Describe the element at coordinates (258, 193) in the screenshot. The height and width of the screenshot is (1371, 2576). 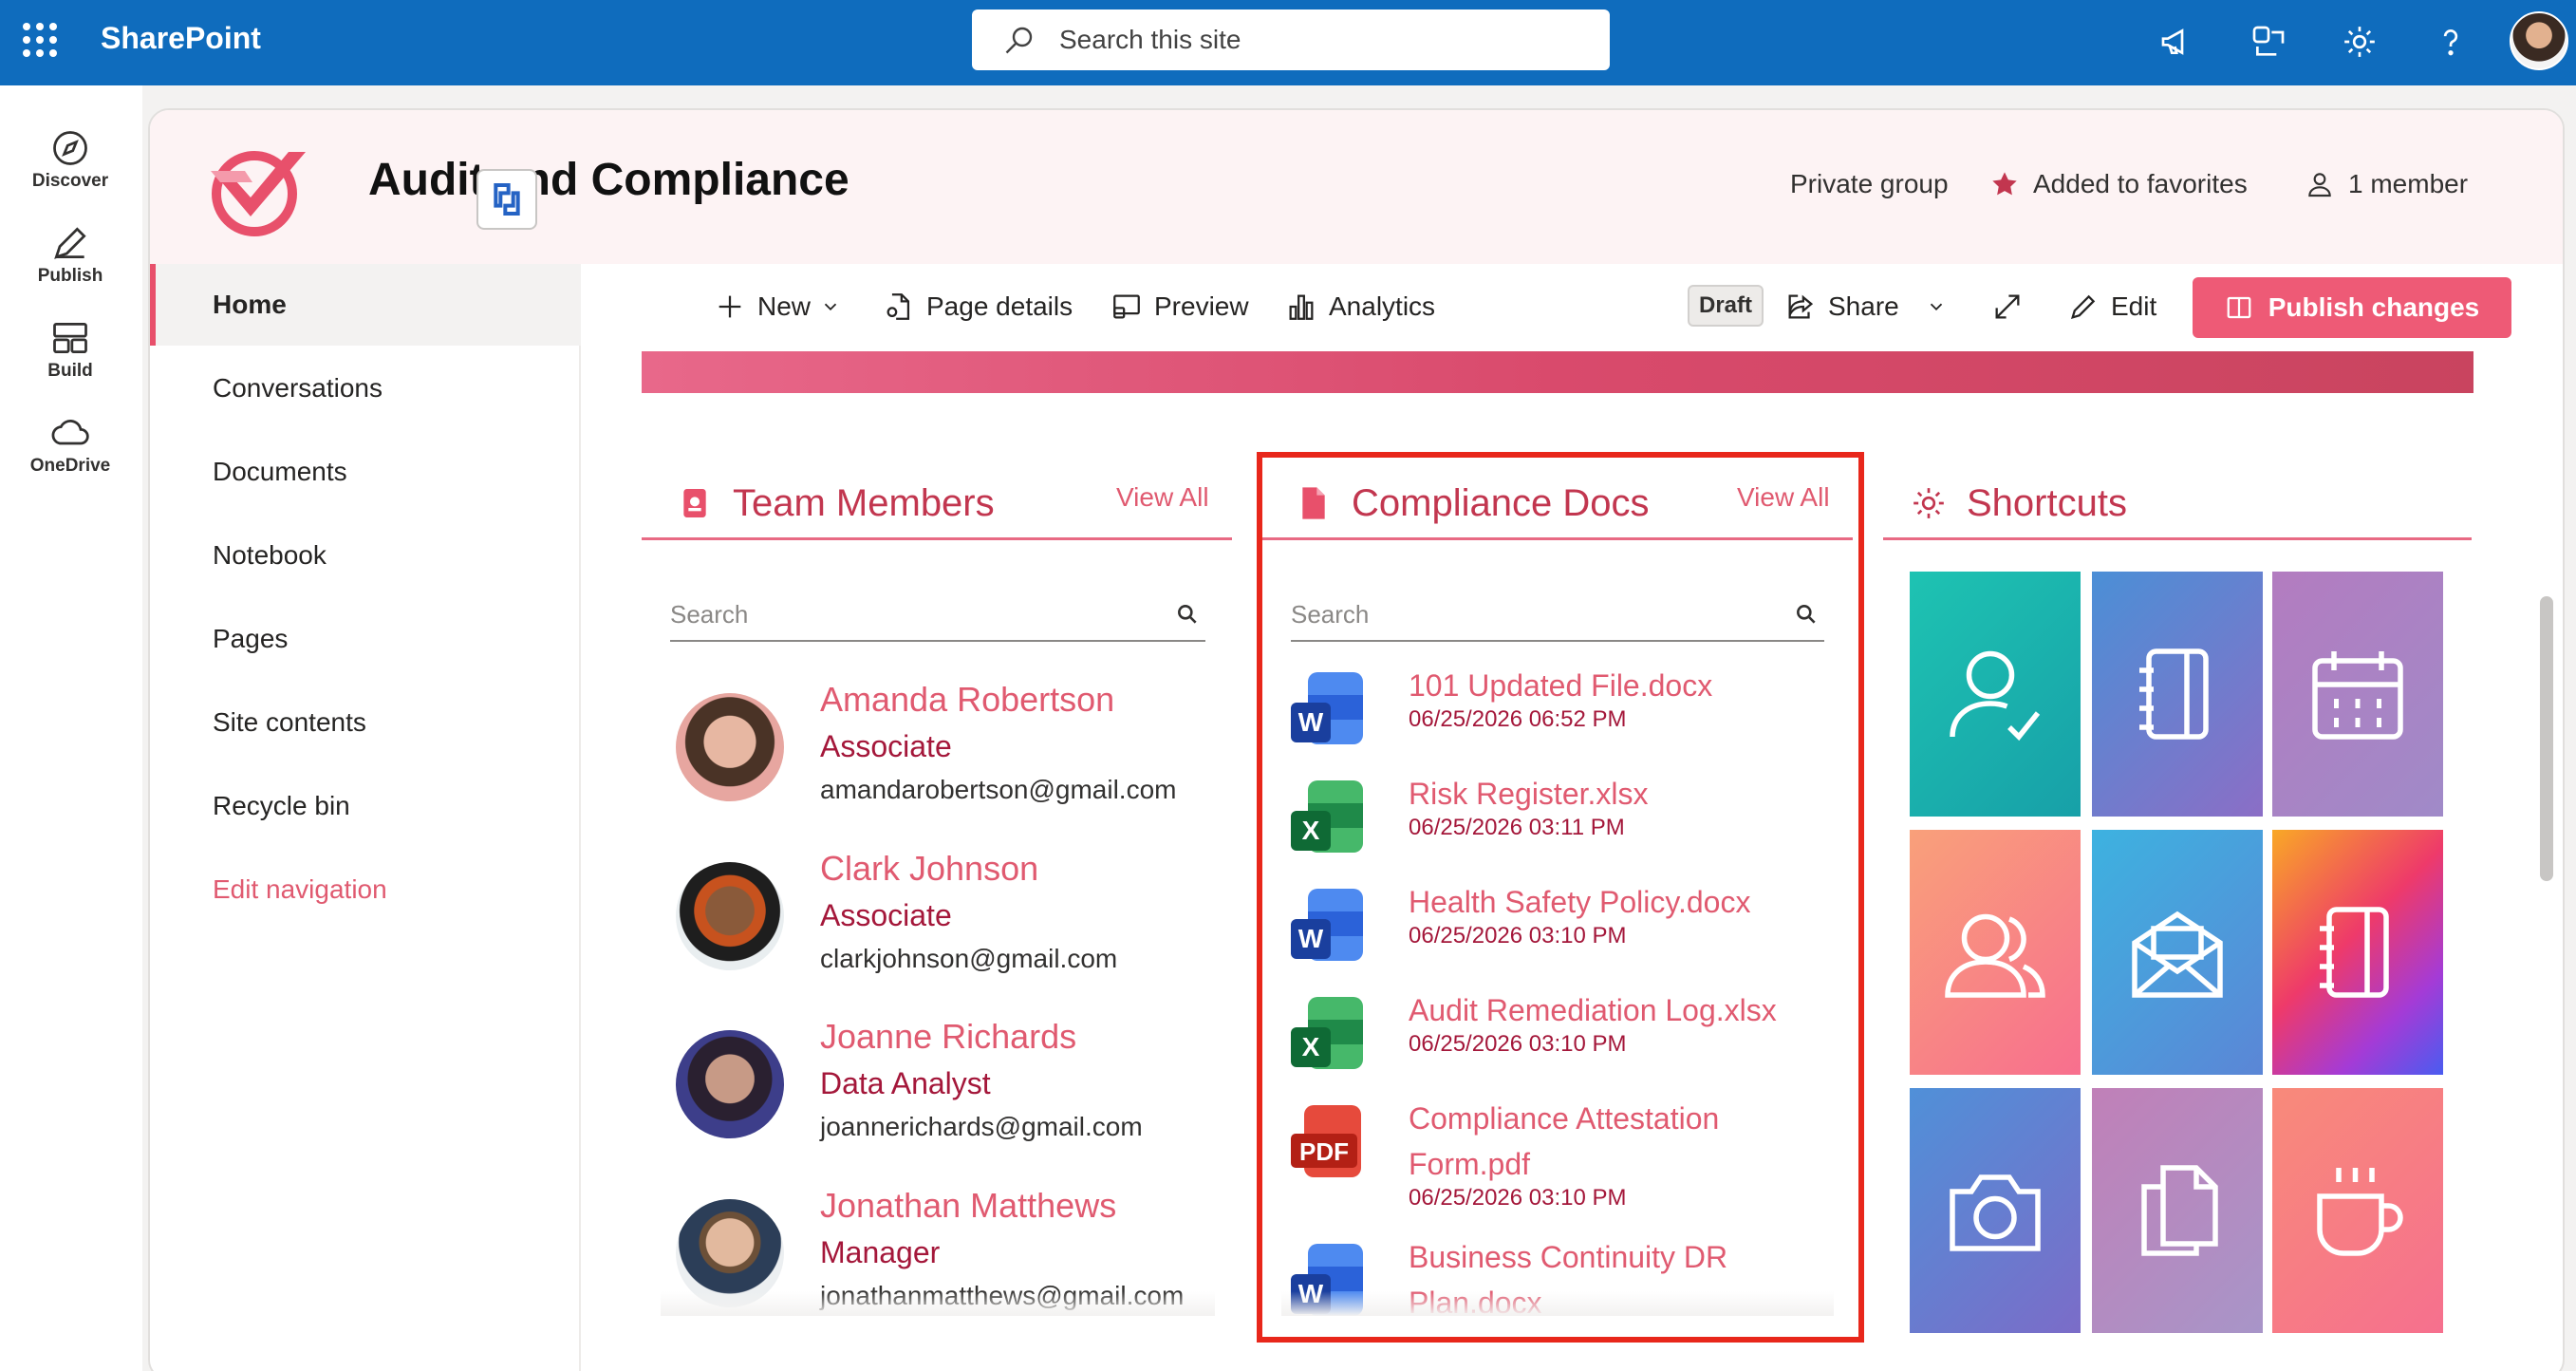
I see `site-logo-icon` at that location.